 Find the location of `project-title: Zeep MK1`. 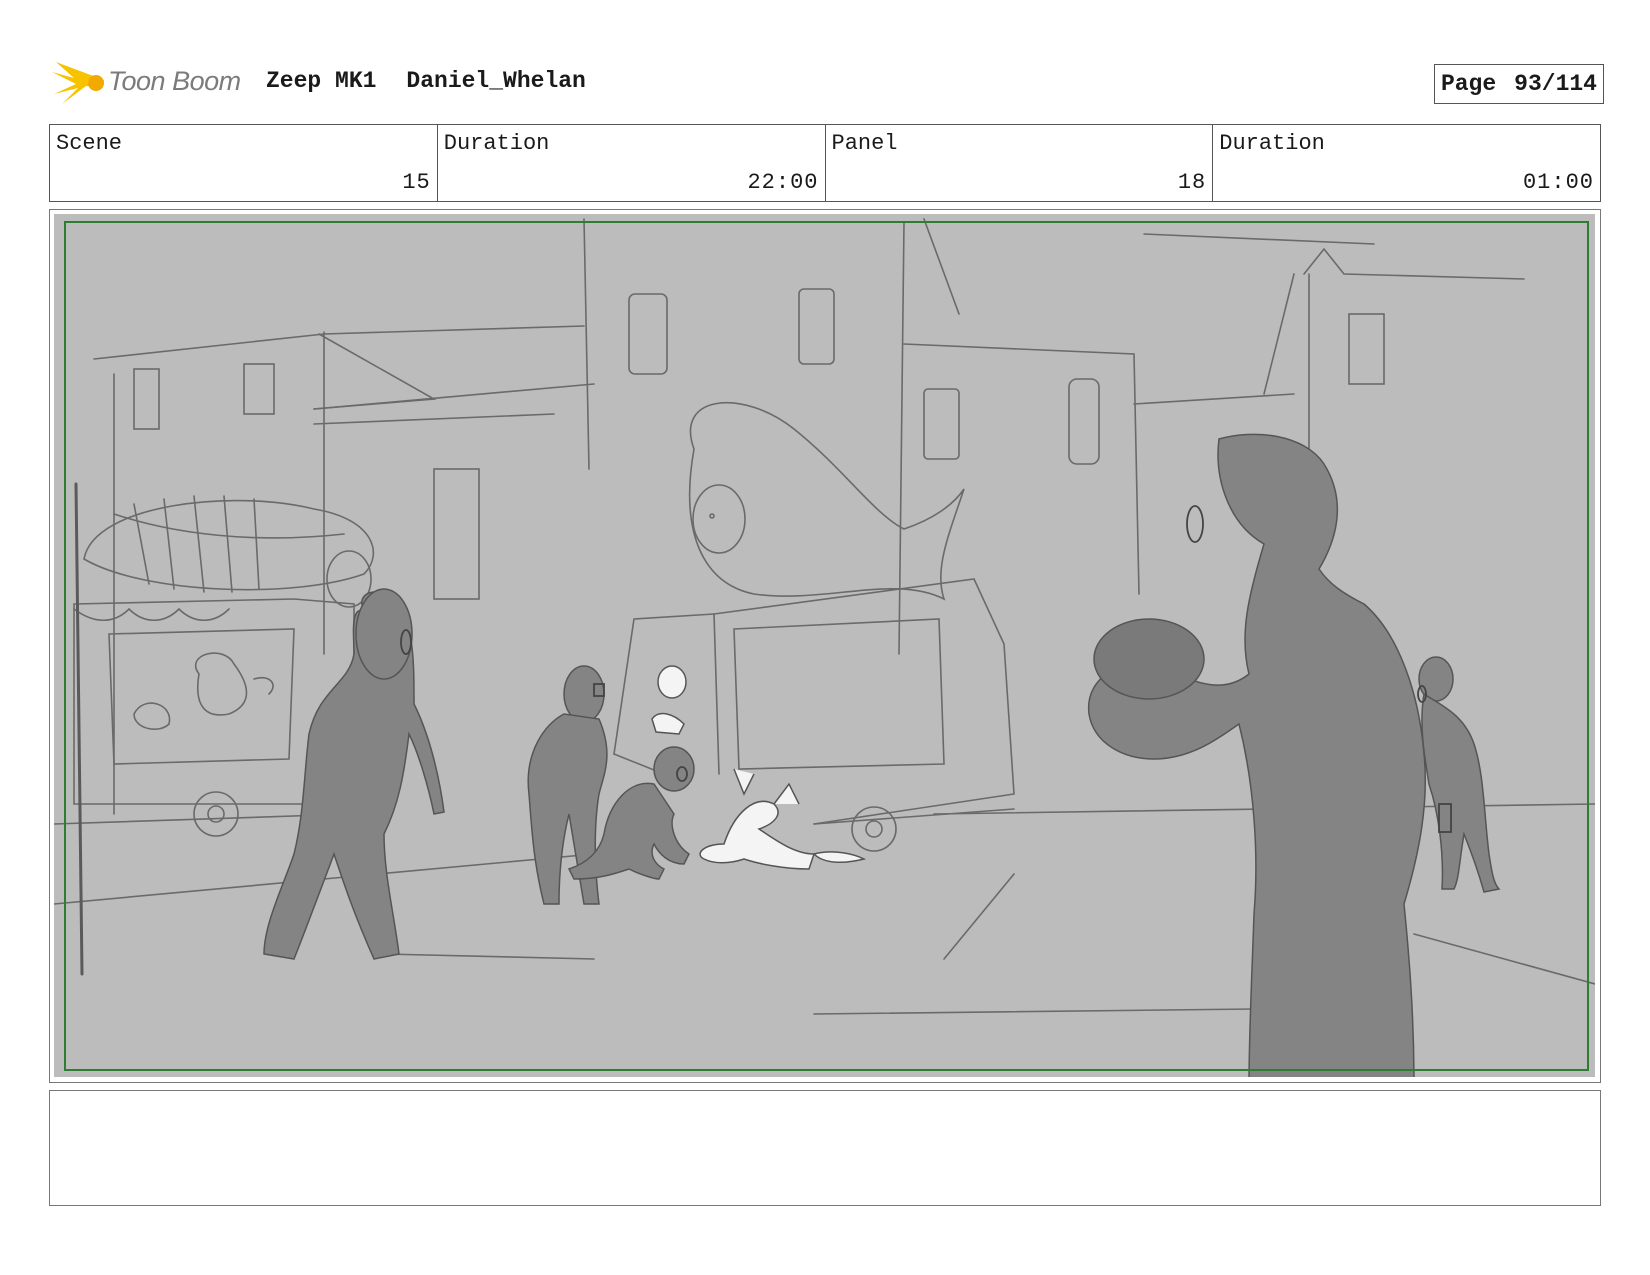

project-title: Zeep MK1 is located at coordinates (321, 81).